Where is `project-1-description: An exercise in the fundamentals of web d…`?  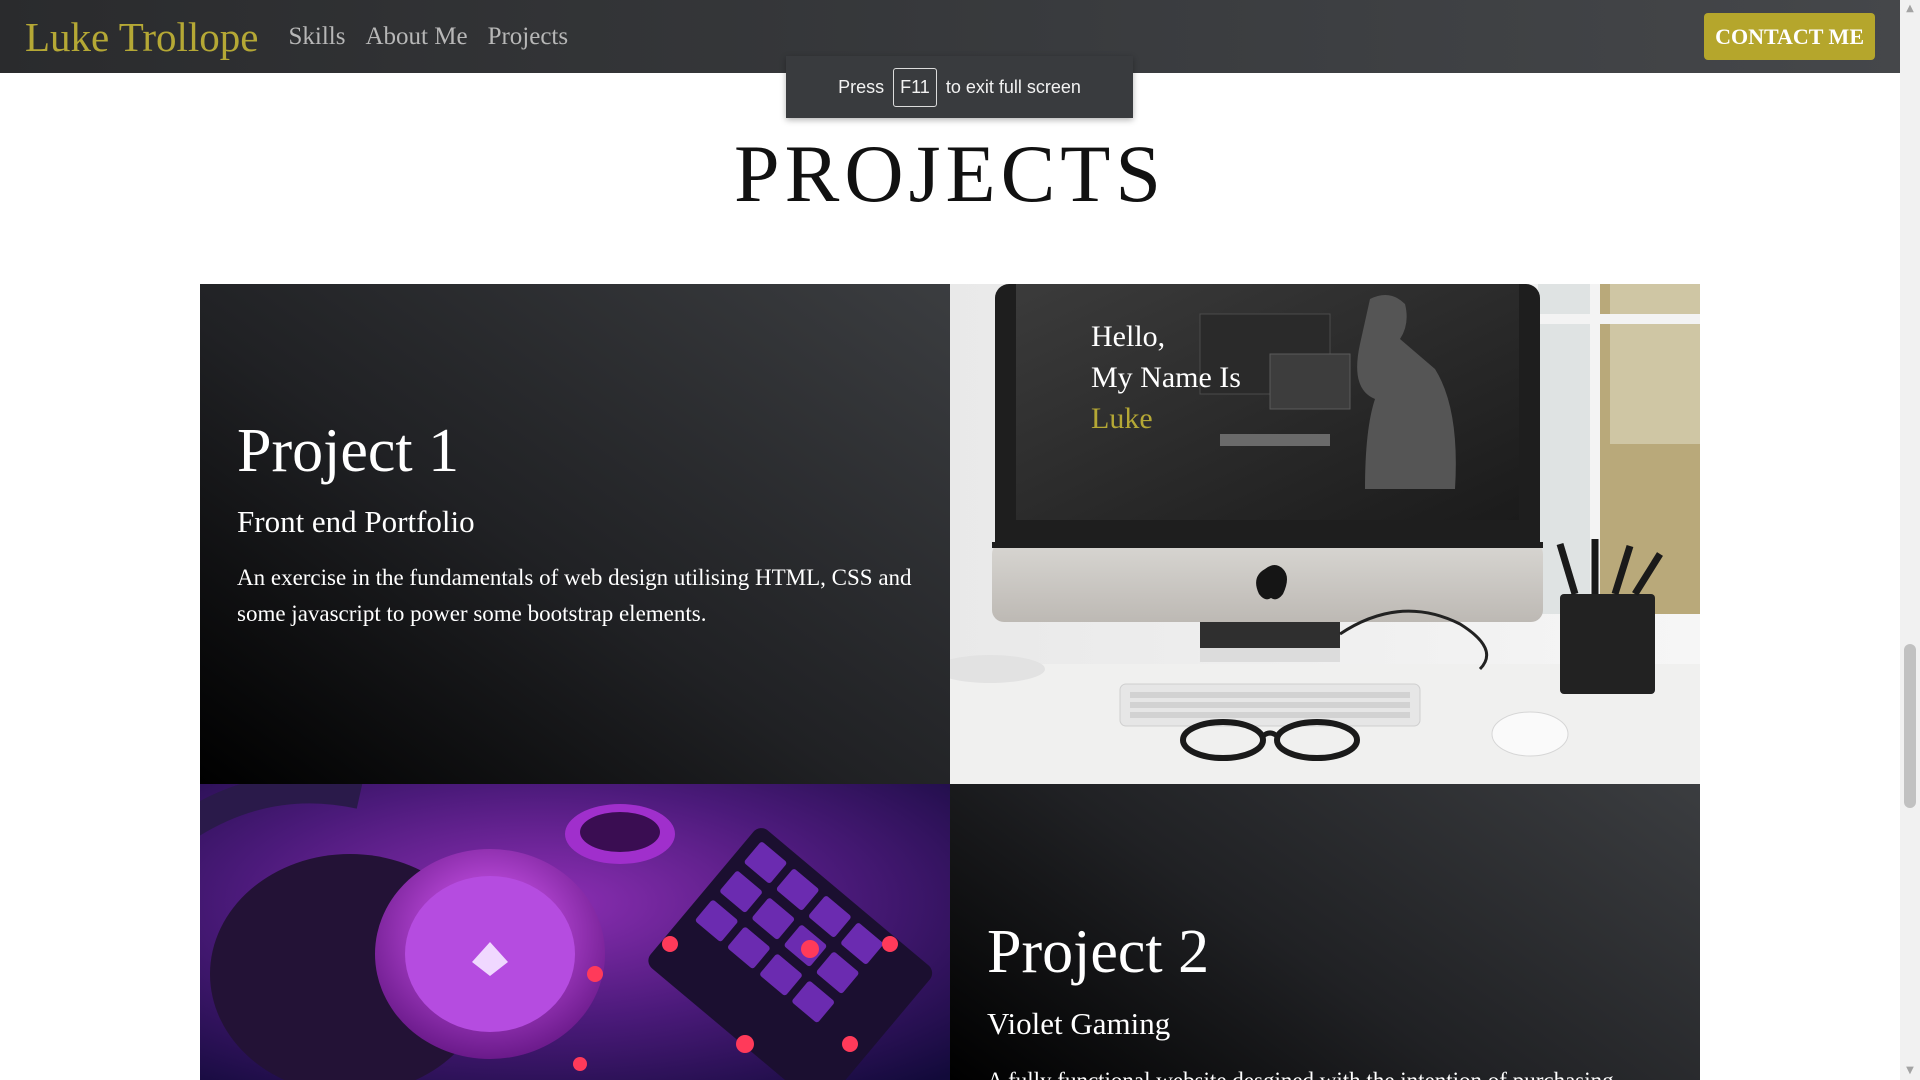
project-1-description: An exercise in the fundamentals of web d… is located at coordinates (574, 595).